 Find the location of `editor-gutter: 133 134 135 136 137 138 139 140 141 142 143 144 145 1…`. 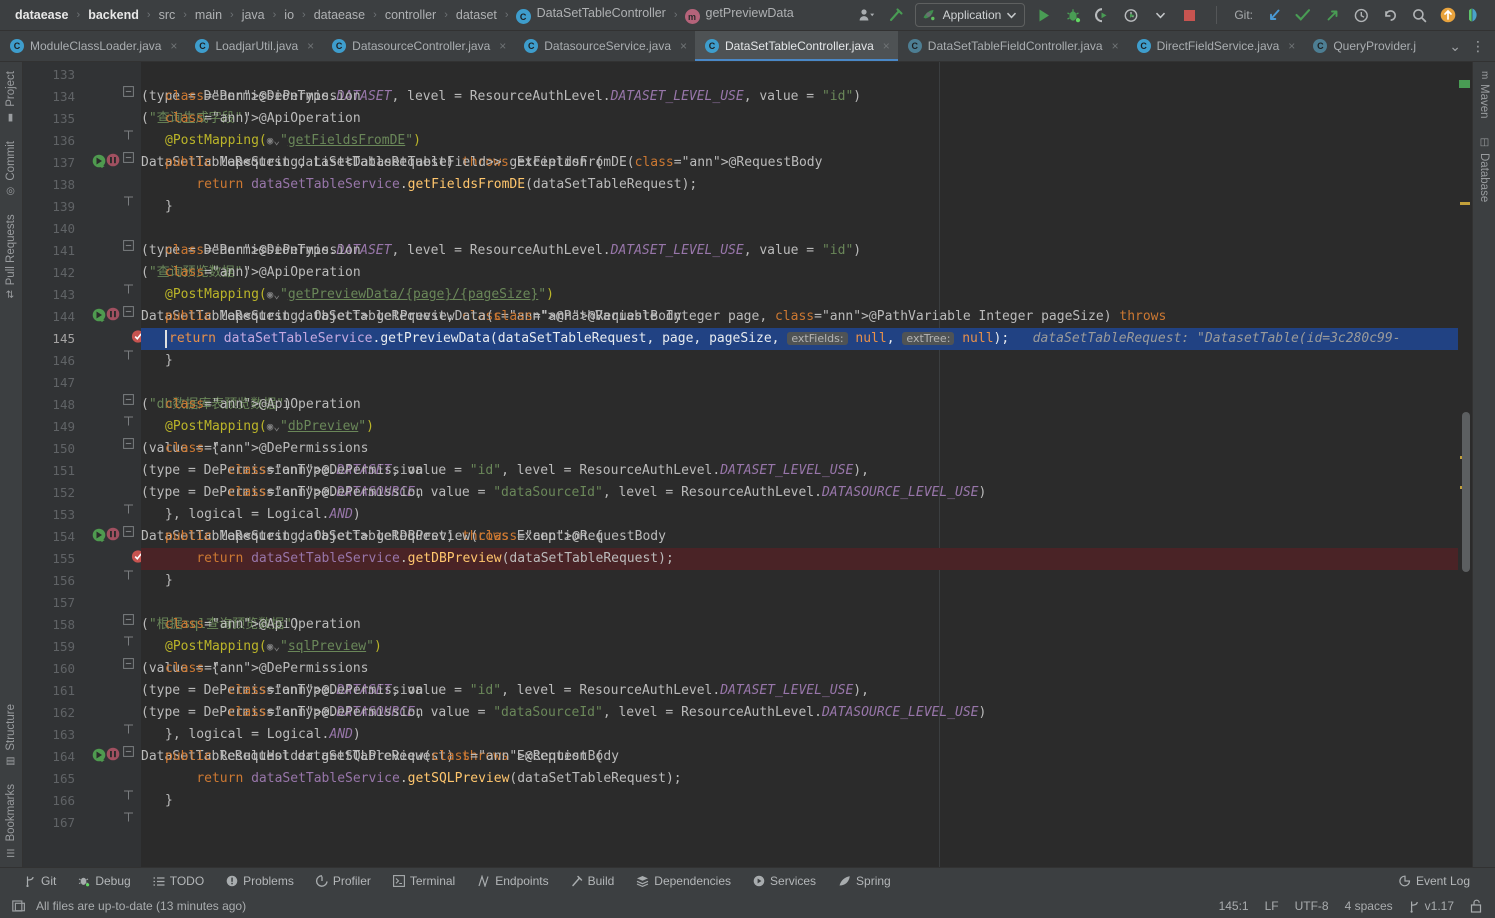

editor-gutter: 133 134 135 136 137 138 139 140 141 142 143 144 145 1… is located at coordinates (84, 464).